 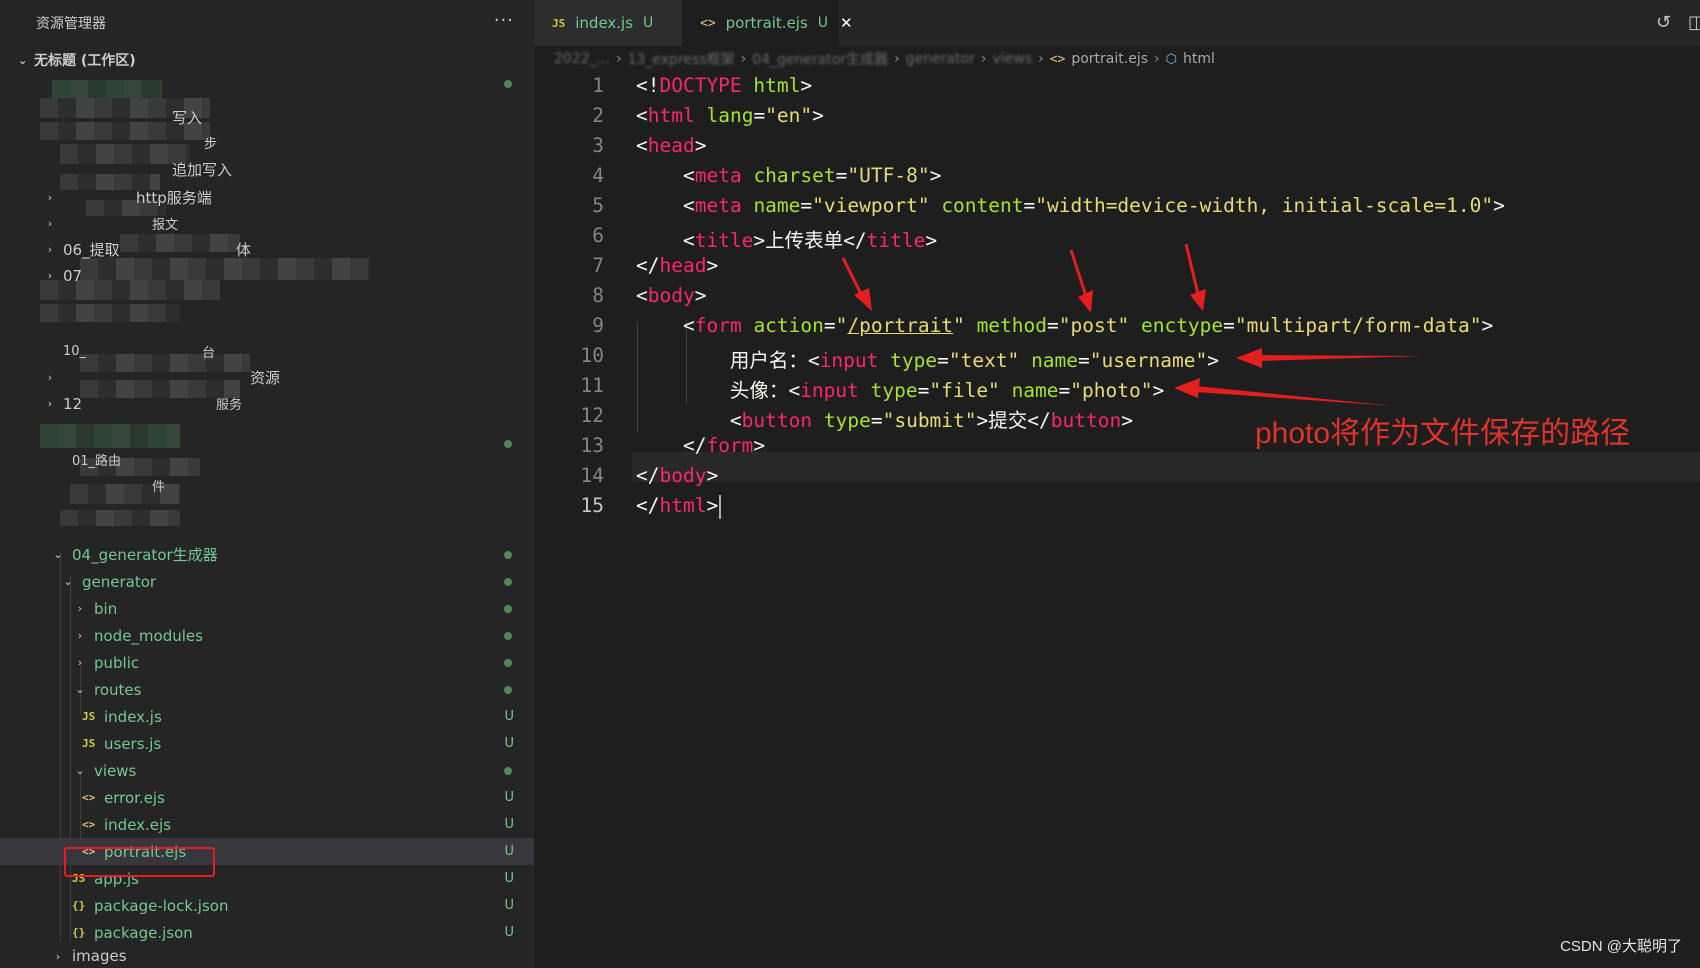 I want to click on line-number: 5, so click(x=598, y=205).